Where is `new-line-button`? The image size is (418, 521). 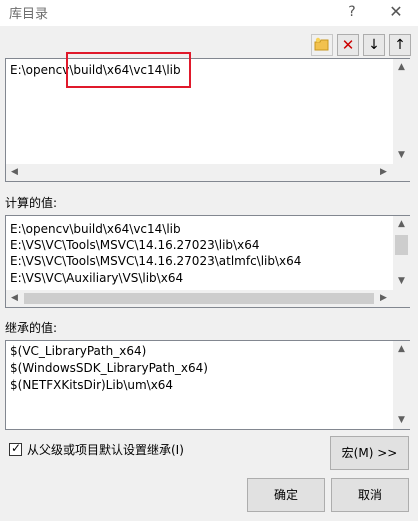 new-line-button is located at coordinates (322, 45).